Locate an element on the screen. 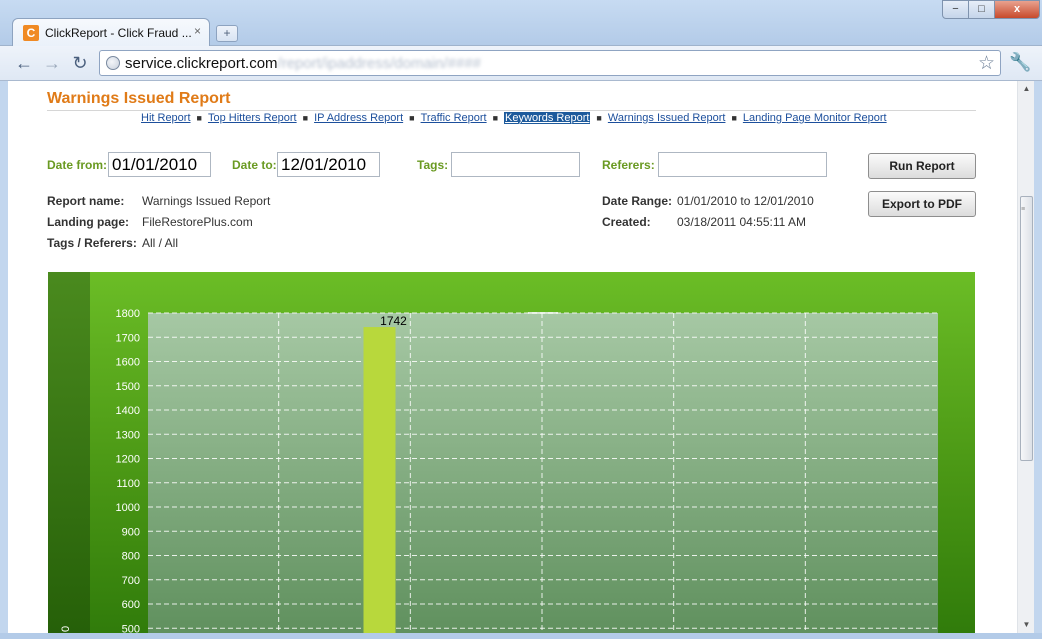  y-tick-label: 1000 is located at coordinates (128, 508).